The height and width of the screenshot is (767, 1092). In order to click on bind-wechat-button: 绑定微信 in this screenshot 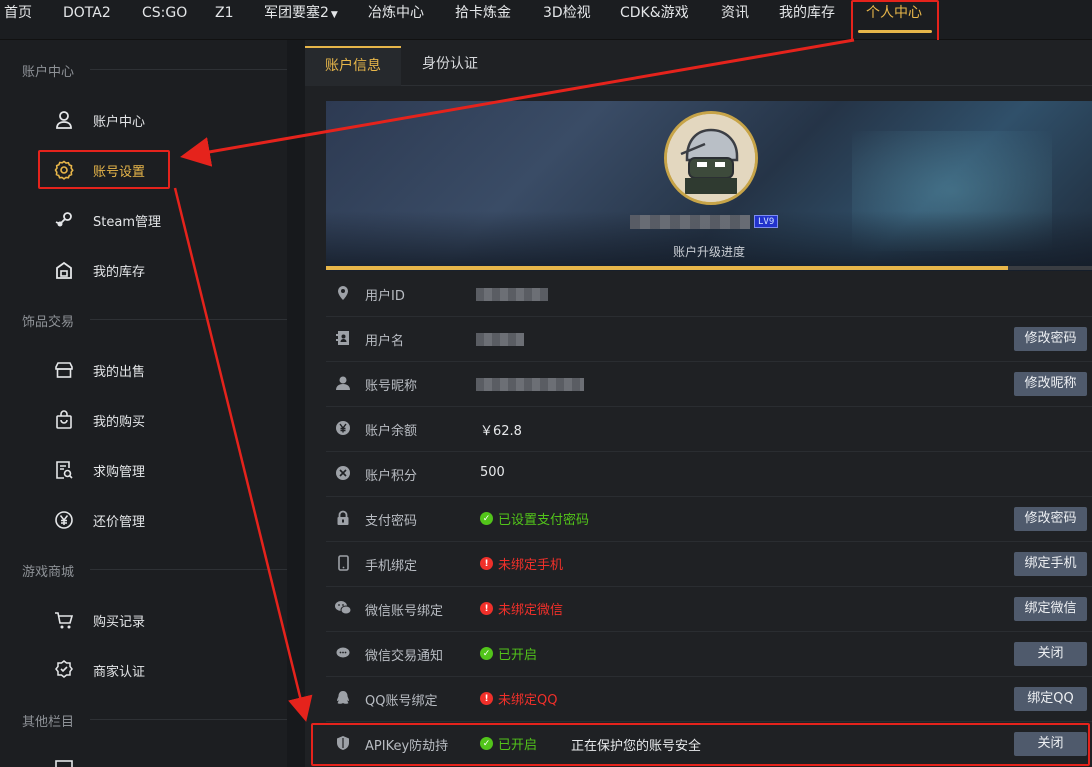, I will do `click(1050, 609)`.